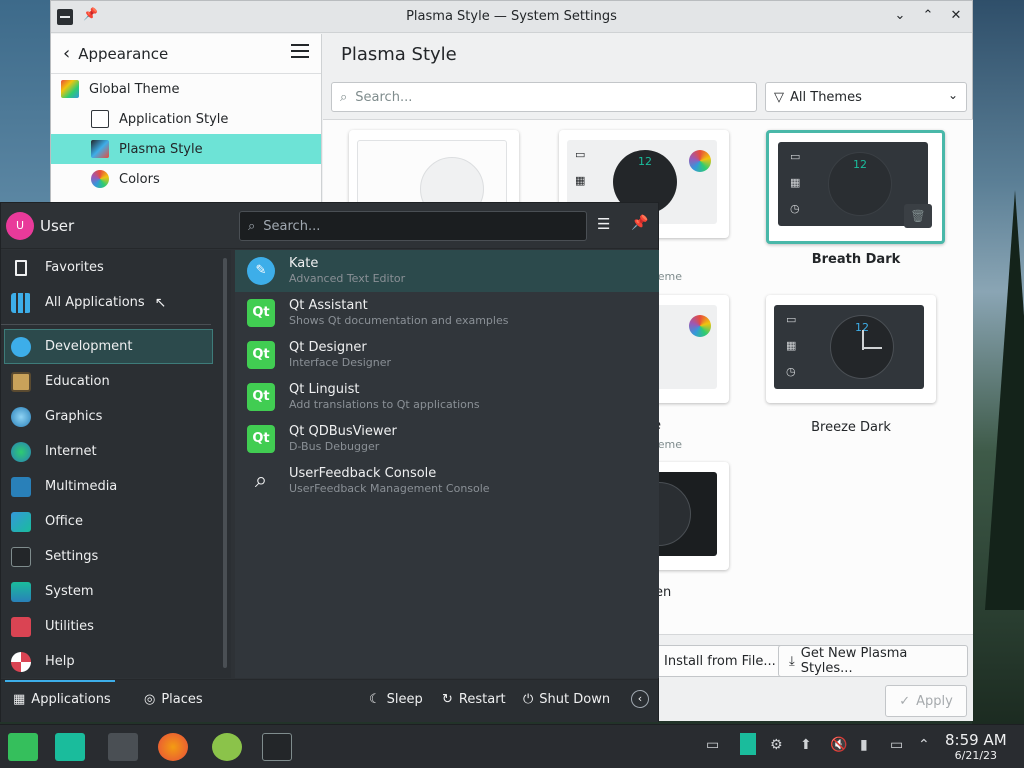  What do you see at coordinates (918, 216) in the screenshot?
I see `trash-icon: 🗑` at bounding box center [918, 216].